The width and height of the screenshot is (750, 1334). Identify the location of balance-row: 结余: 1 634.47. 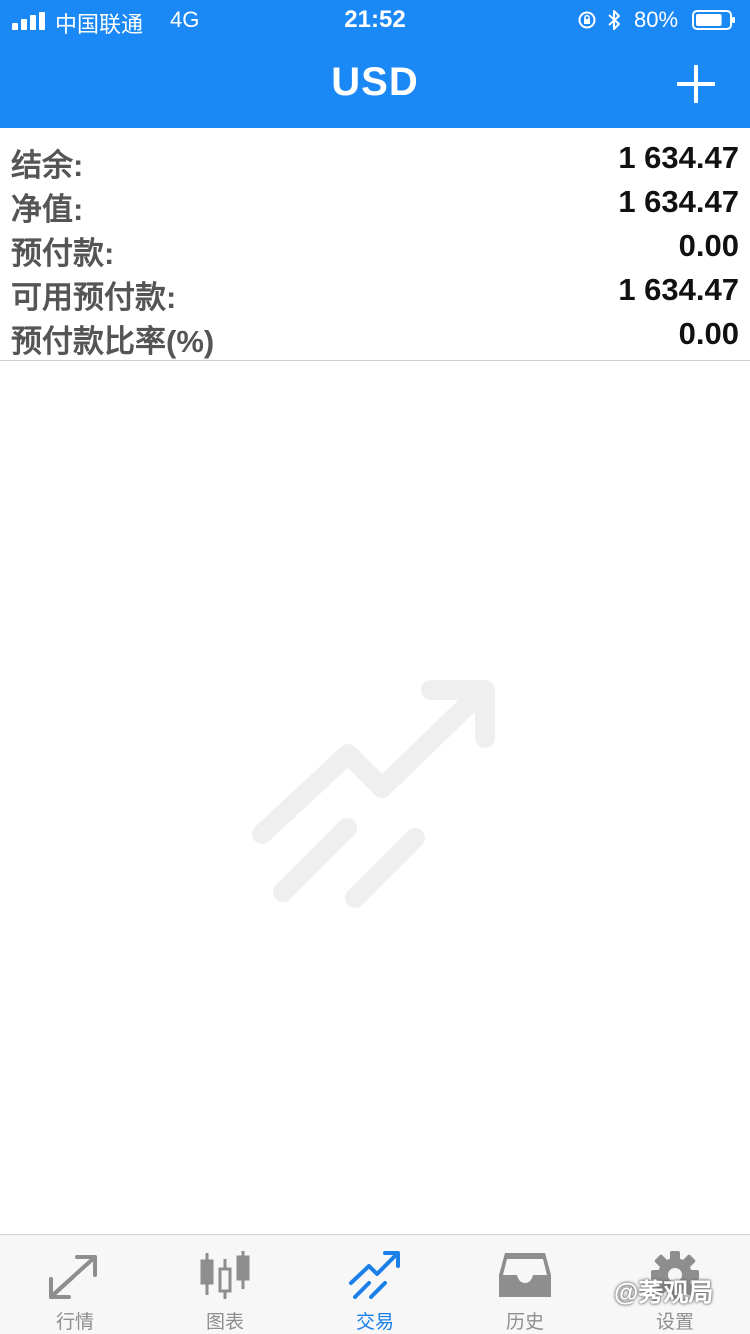
(375, 159).